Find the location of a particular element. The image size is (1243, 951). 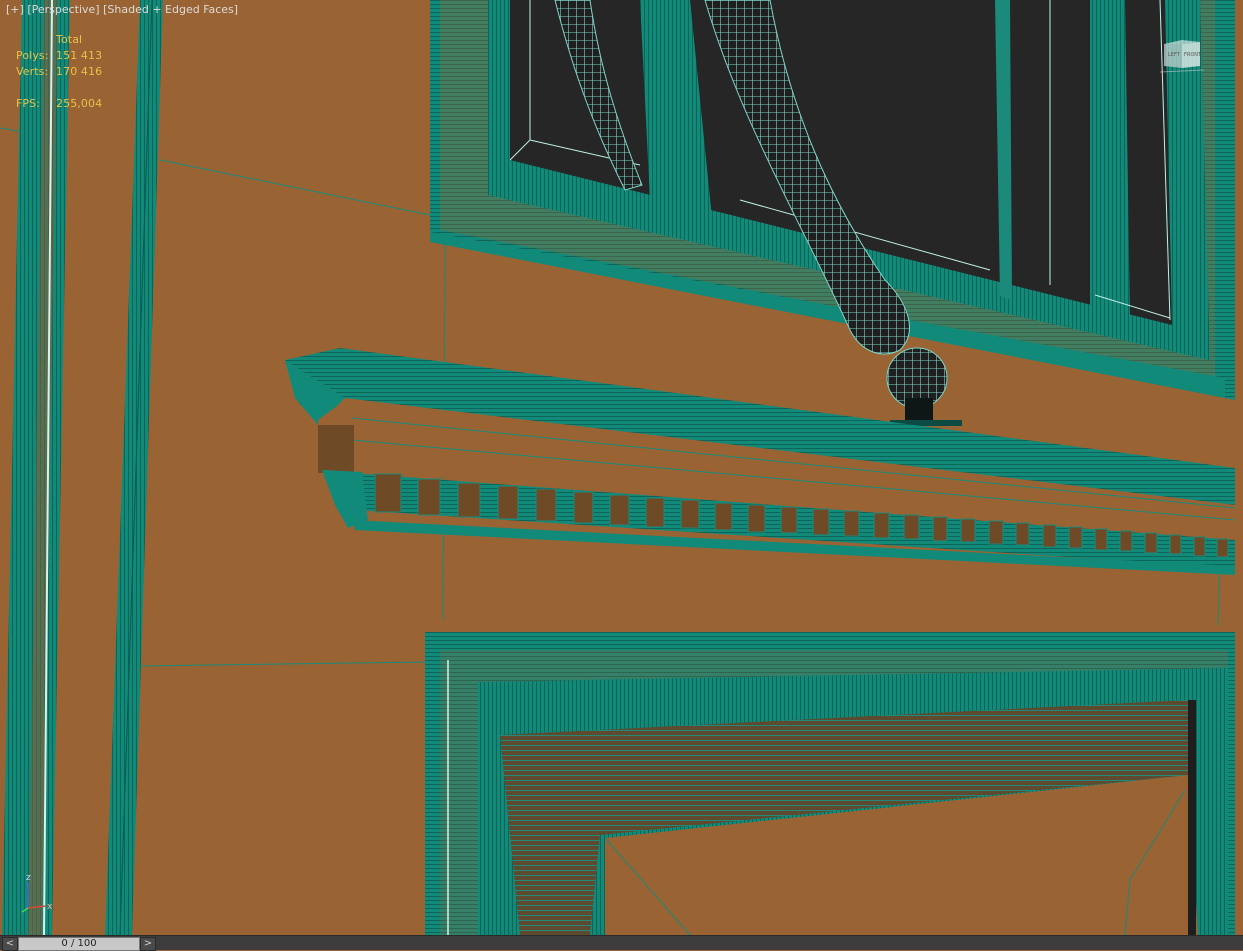

viewport-menu-plus: [+] is located at coordinates (15, 9).